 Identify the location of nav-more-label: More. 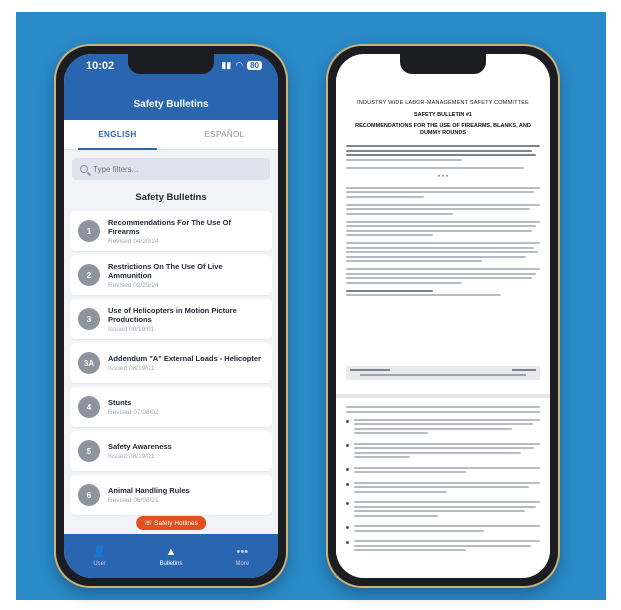
(242, 563).